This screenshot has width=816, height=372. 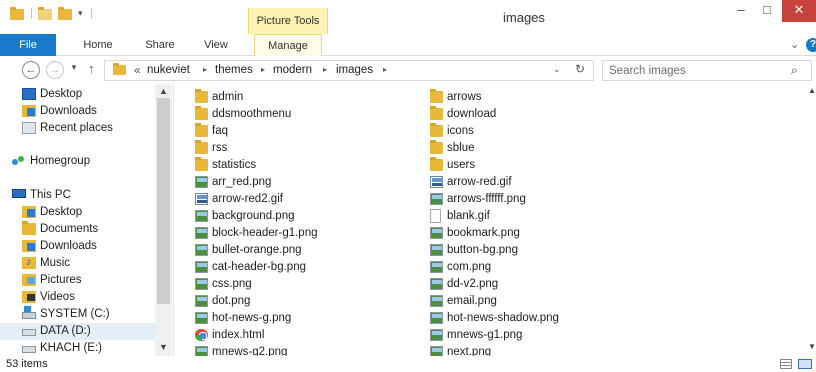 What do you see at coordinates (163, 201) in the screenshot?
I see `nav-scrollbar-thumb` at bounding box center [163, 201].